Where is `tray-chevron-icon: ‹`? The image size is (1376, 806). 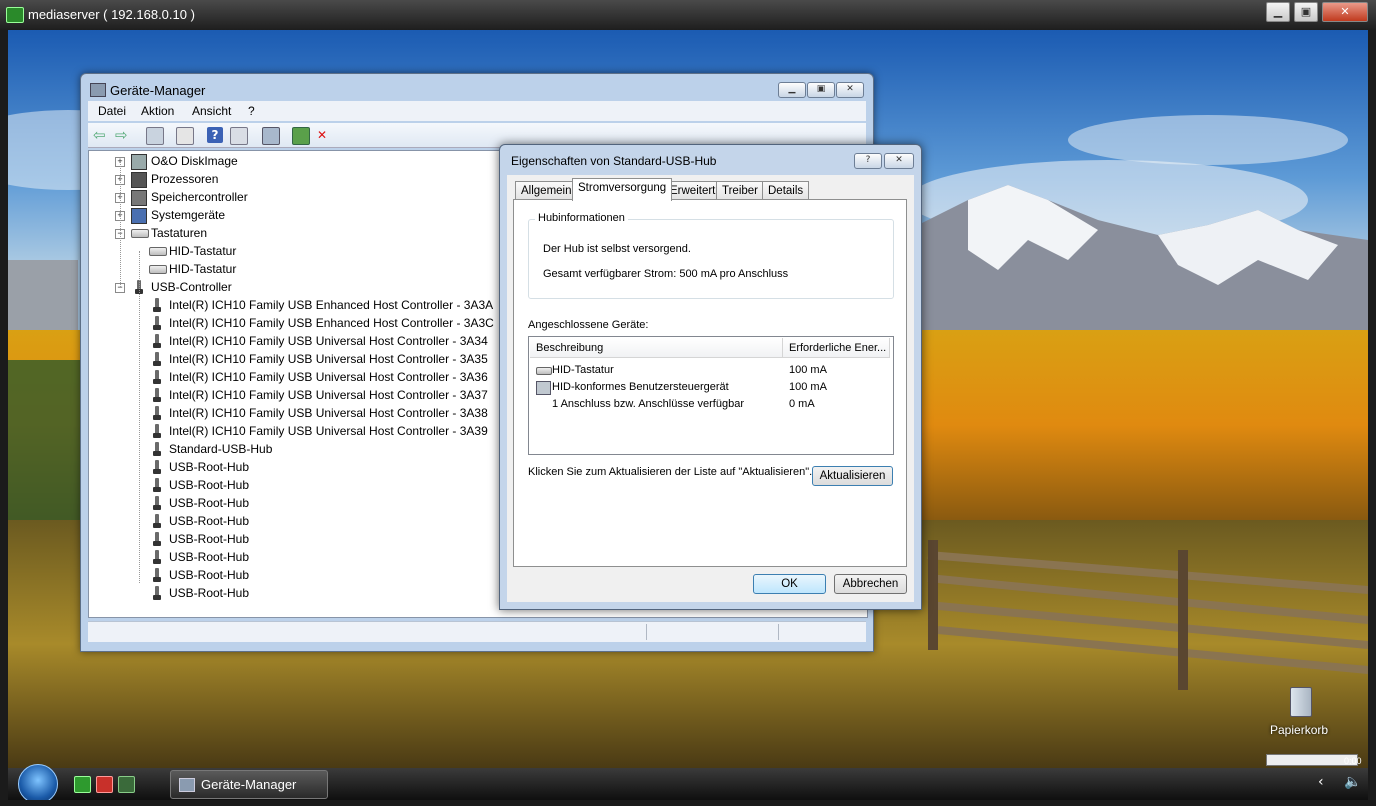
tray-chevron-icon: ‹ is located at coordinates (1321, 782).